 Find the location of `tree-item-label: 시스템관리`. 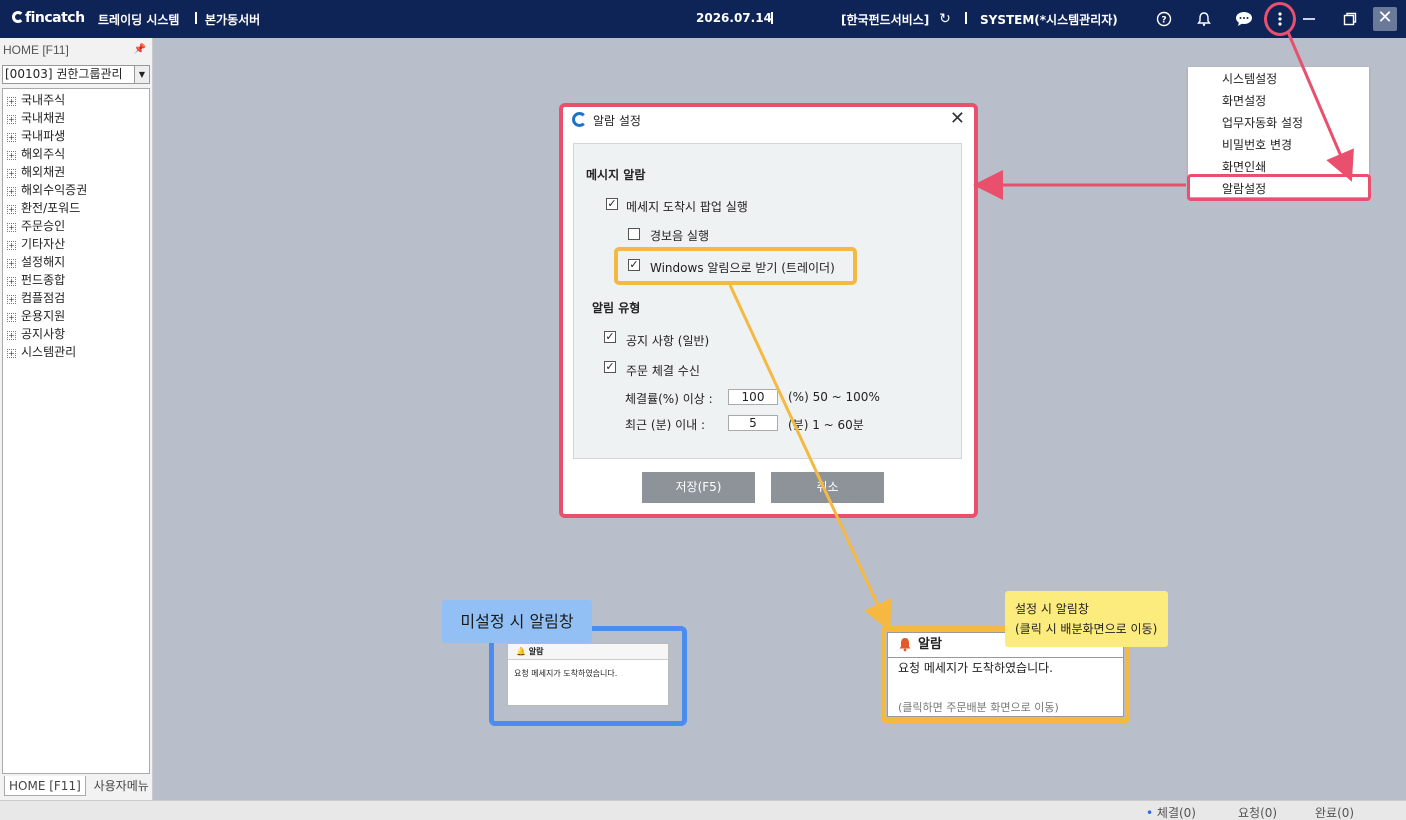

tree-item-label: 시스템관리 is located at coordinates (49, 352).